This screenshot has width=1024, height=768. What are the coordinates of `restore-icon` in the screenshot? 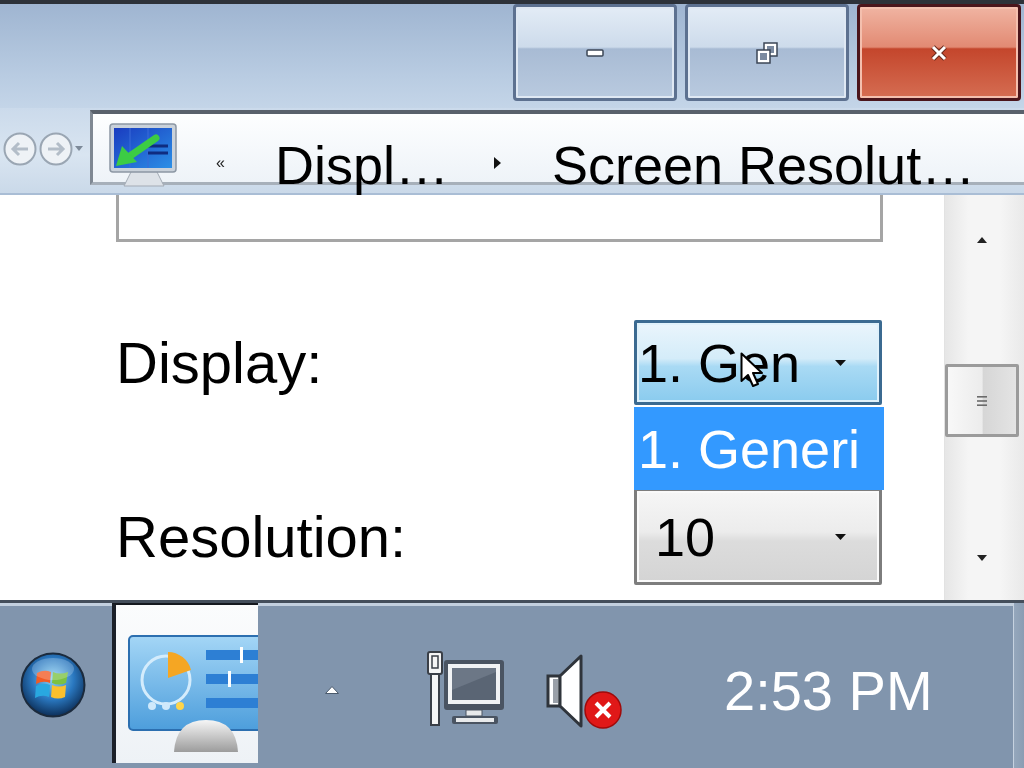 It's located at (767, 52).